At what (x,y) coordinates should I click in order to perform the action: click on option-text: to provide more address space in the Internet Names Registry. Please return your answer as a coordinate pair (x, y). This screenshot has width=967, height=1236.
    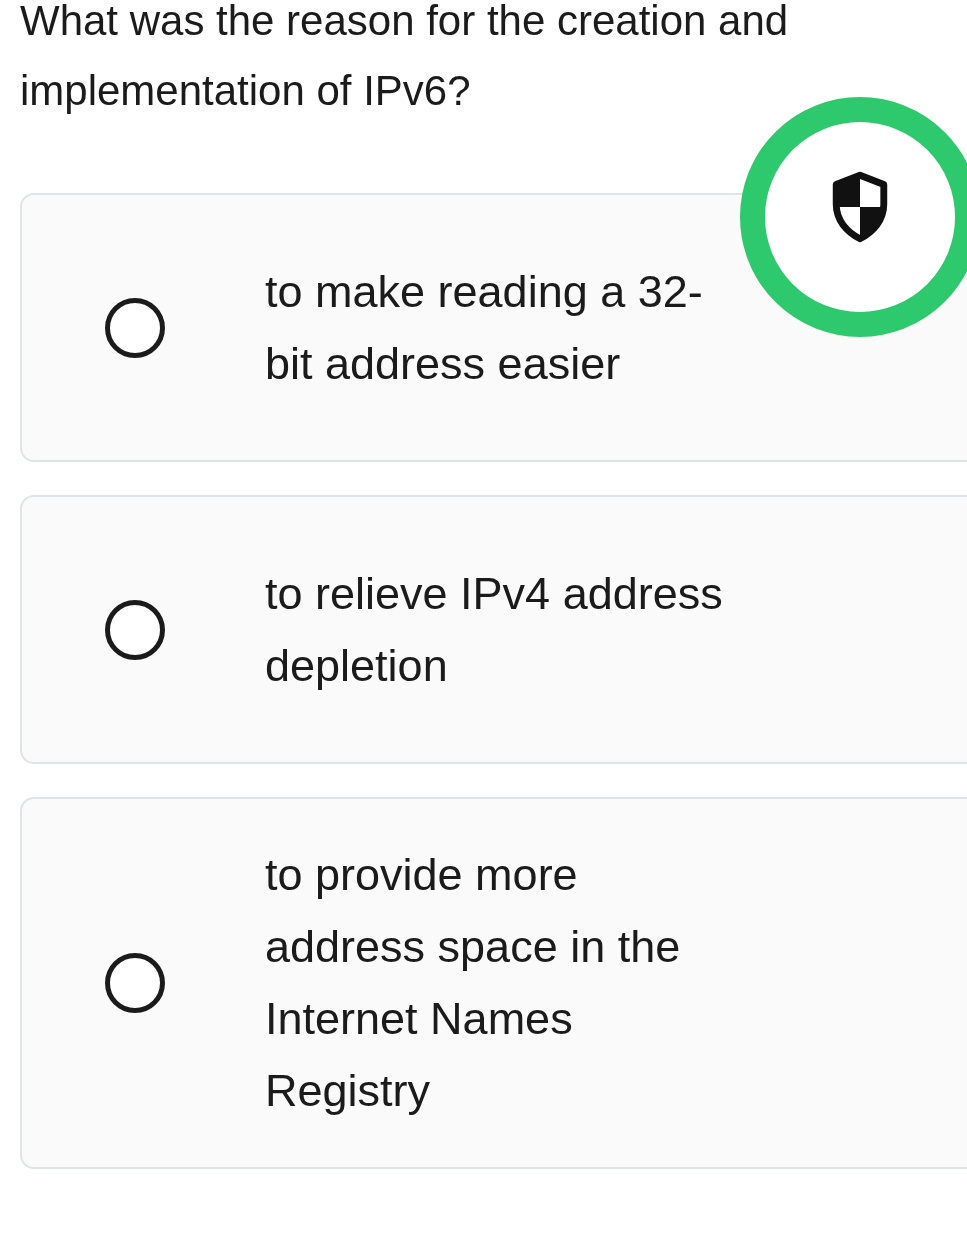
    Looking at the image, I should click on (473, 983).